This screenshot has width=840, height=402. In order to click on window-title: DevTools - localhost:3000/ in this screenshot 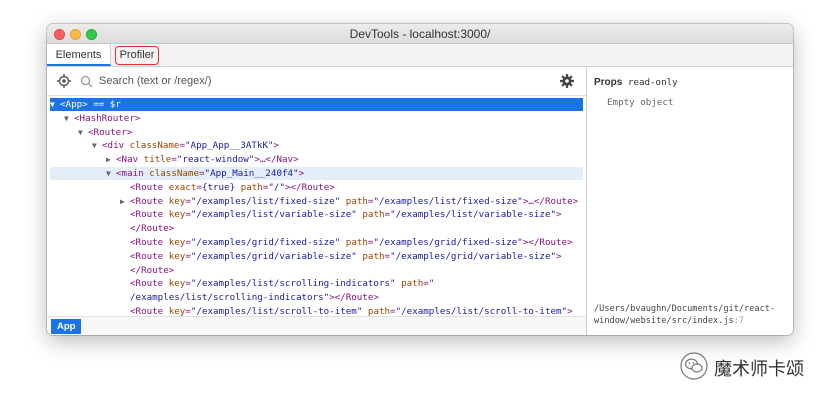, I will do `click(420, 34)`.